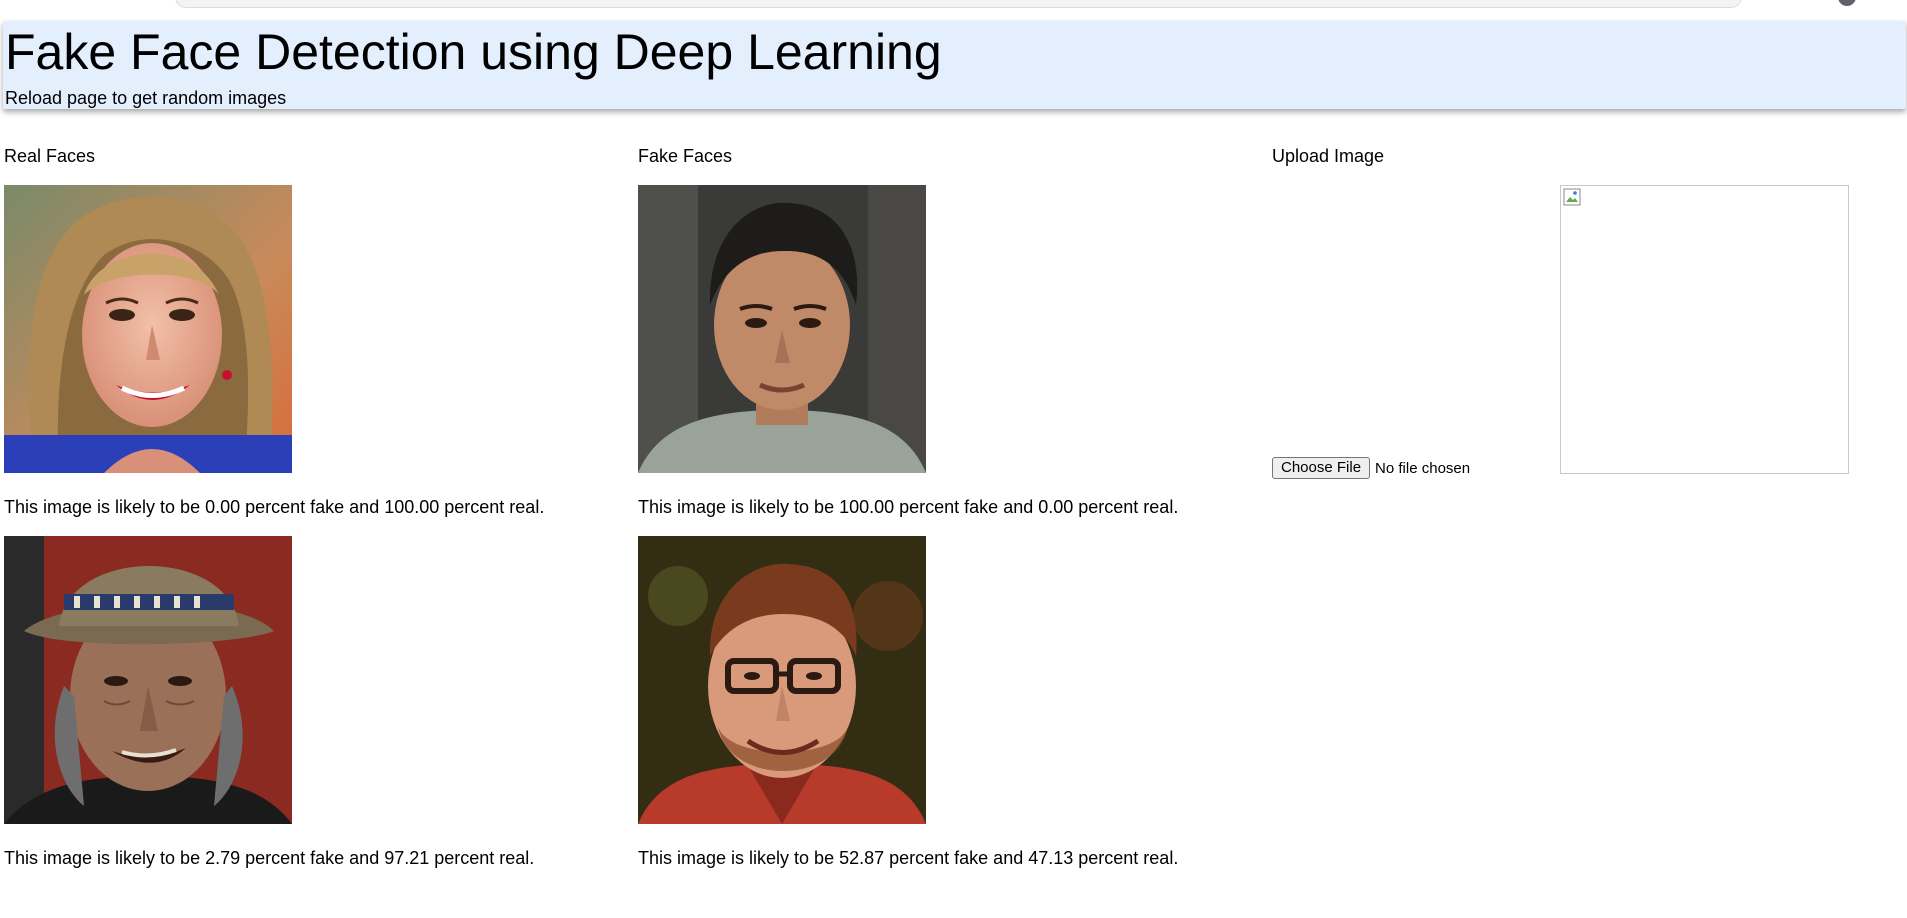  I want to click on file-status-text: No file chosen, so click(1423, 468).